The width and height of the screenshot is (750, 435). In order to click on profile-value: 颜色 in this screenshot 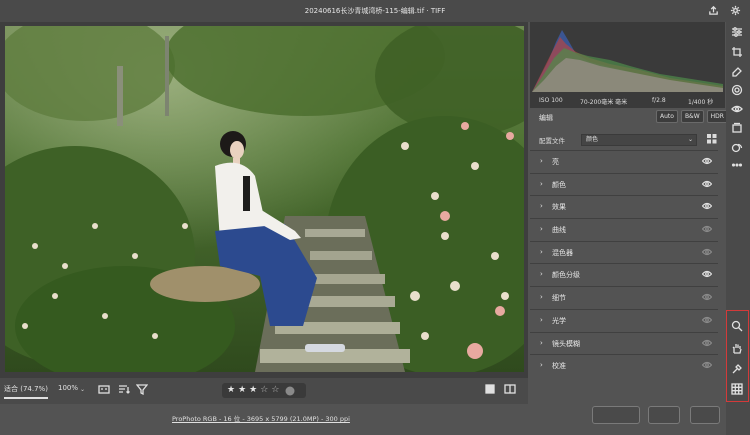, I will do `click(592, 139)`.